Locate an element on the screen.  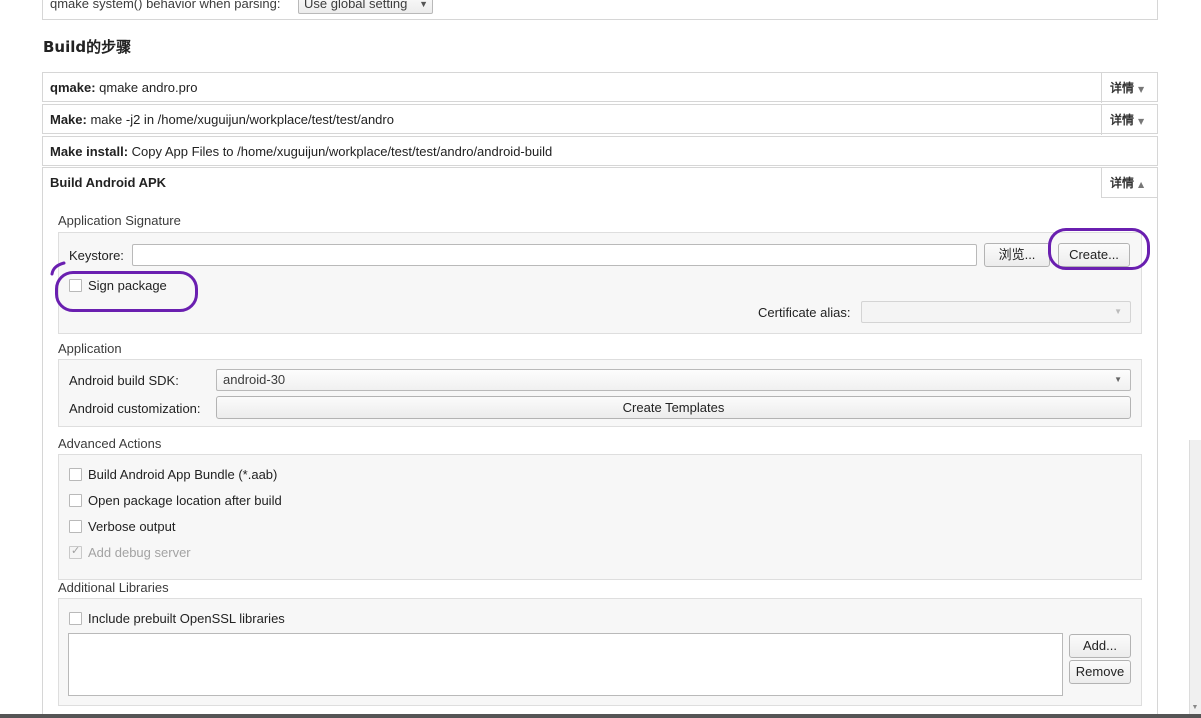
vertical-scrollbar is located at coordinates (1195, 579).